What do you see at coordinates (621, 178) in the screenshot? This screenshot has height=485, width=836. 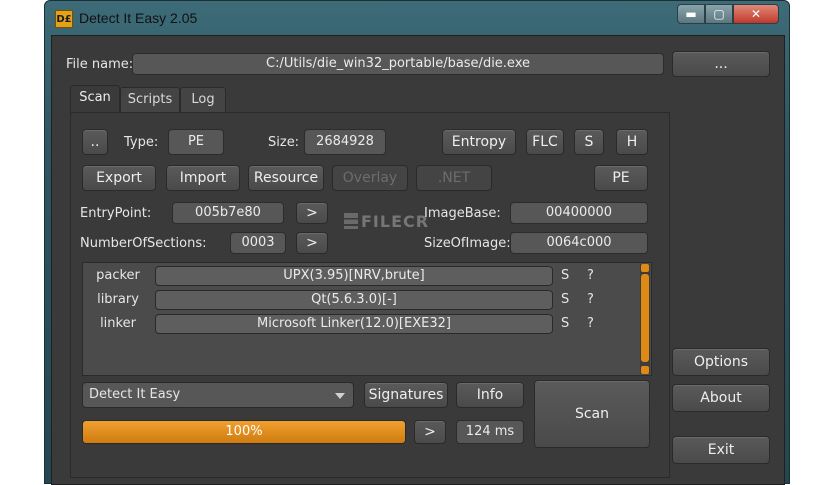 I see `pe-button: PE` at bounding box center [621, 178].